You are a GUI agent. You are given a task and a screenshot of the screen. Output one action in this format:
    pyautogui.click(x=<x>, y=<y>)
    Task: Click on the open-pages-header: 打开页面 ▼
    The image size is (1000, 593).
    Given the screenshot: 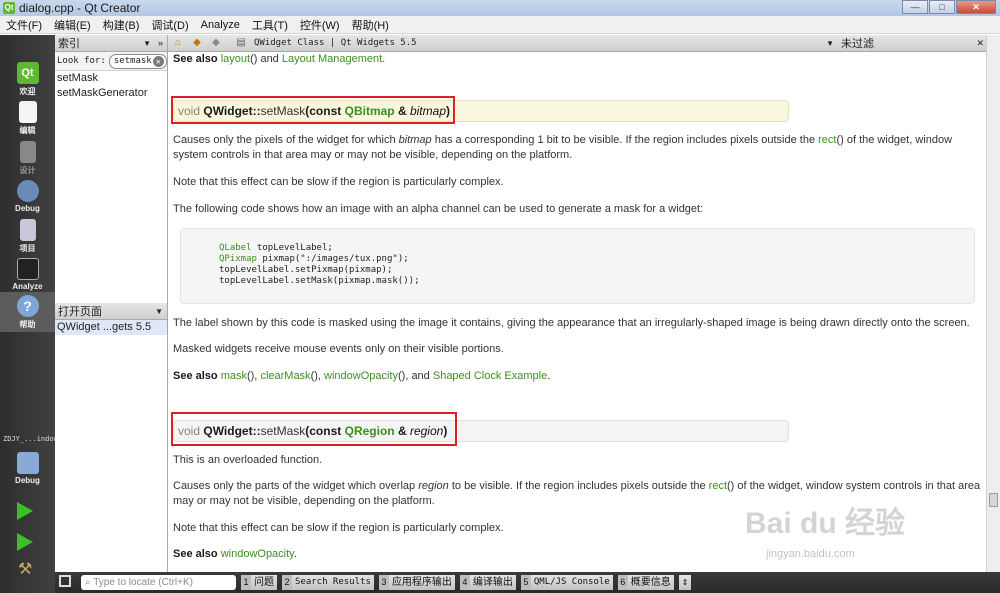 What is the action you would take?
    pyautogui.click(x=111, y=311)
    